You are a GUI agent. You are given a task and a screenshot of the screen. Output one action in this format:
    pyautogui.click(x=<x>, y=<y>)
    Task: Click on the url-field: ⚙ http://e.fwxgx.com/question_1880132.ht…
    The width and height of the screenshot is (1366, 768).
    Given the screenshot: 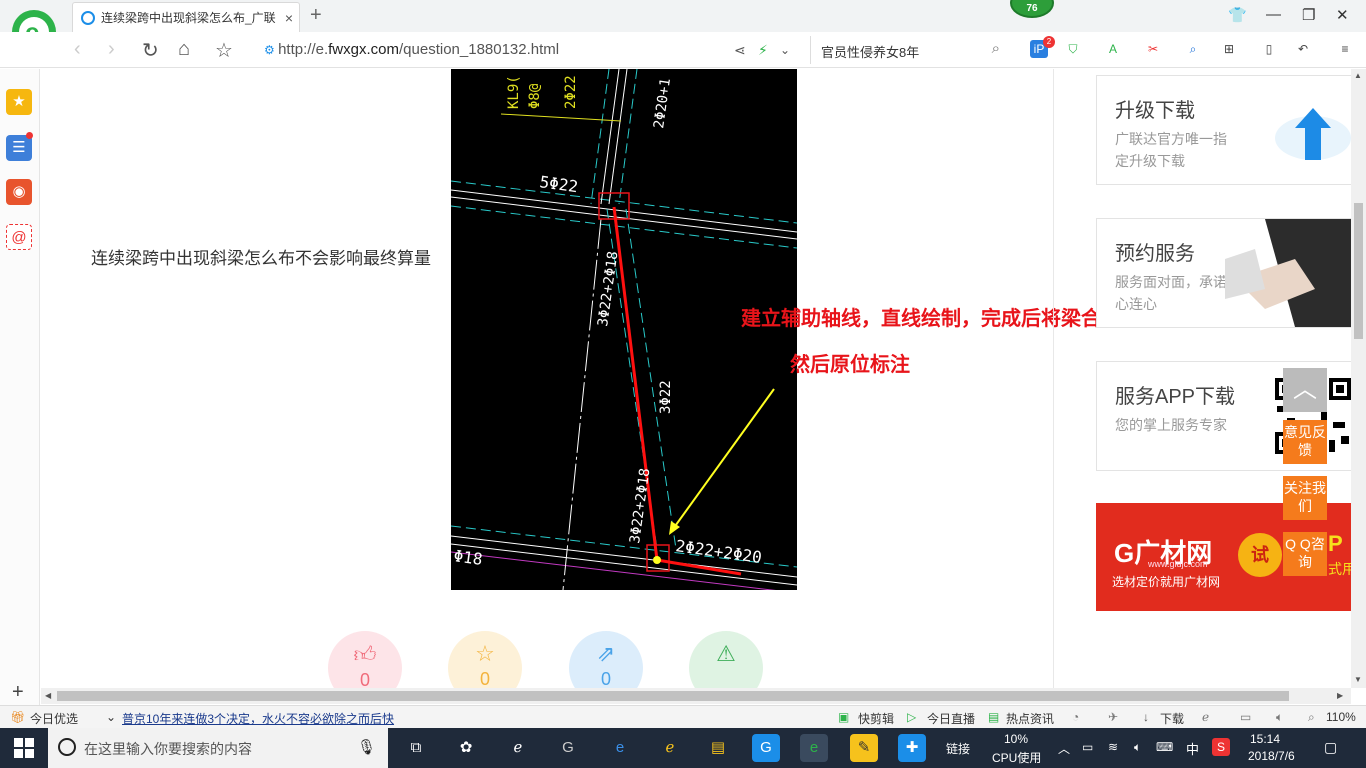 What is the action you would take?
    pyautogui.click(x=411, y=49)
    